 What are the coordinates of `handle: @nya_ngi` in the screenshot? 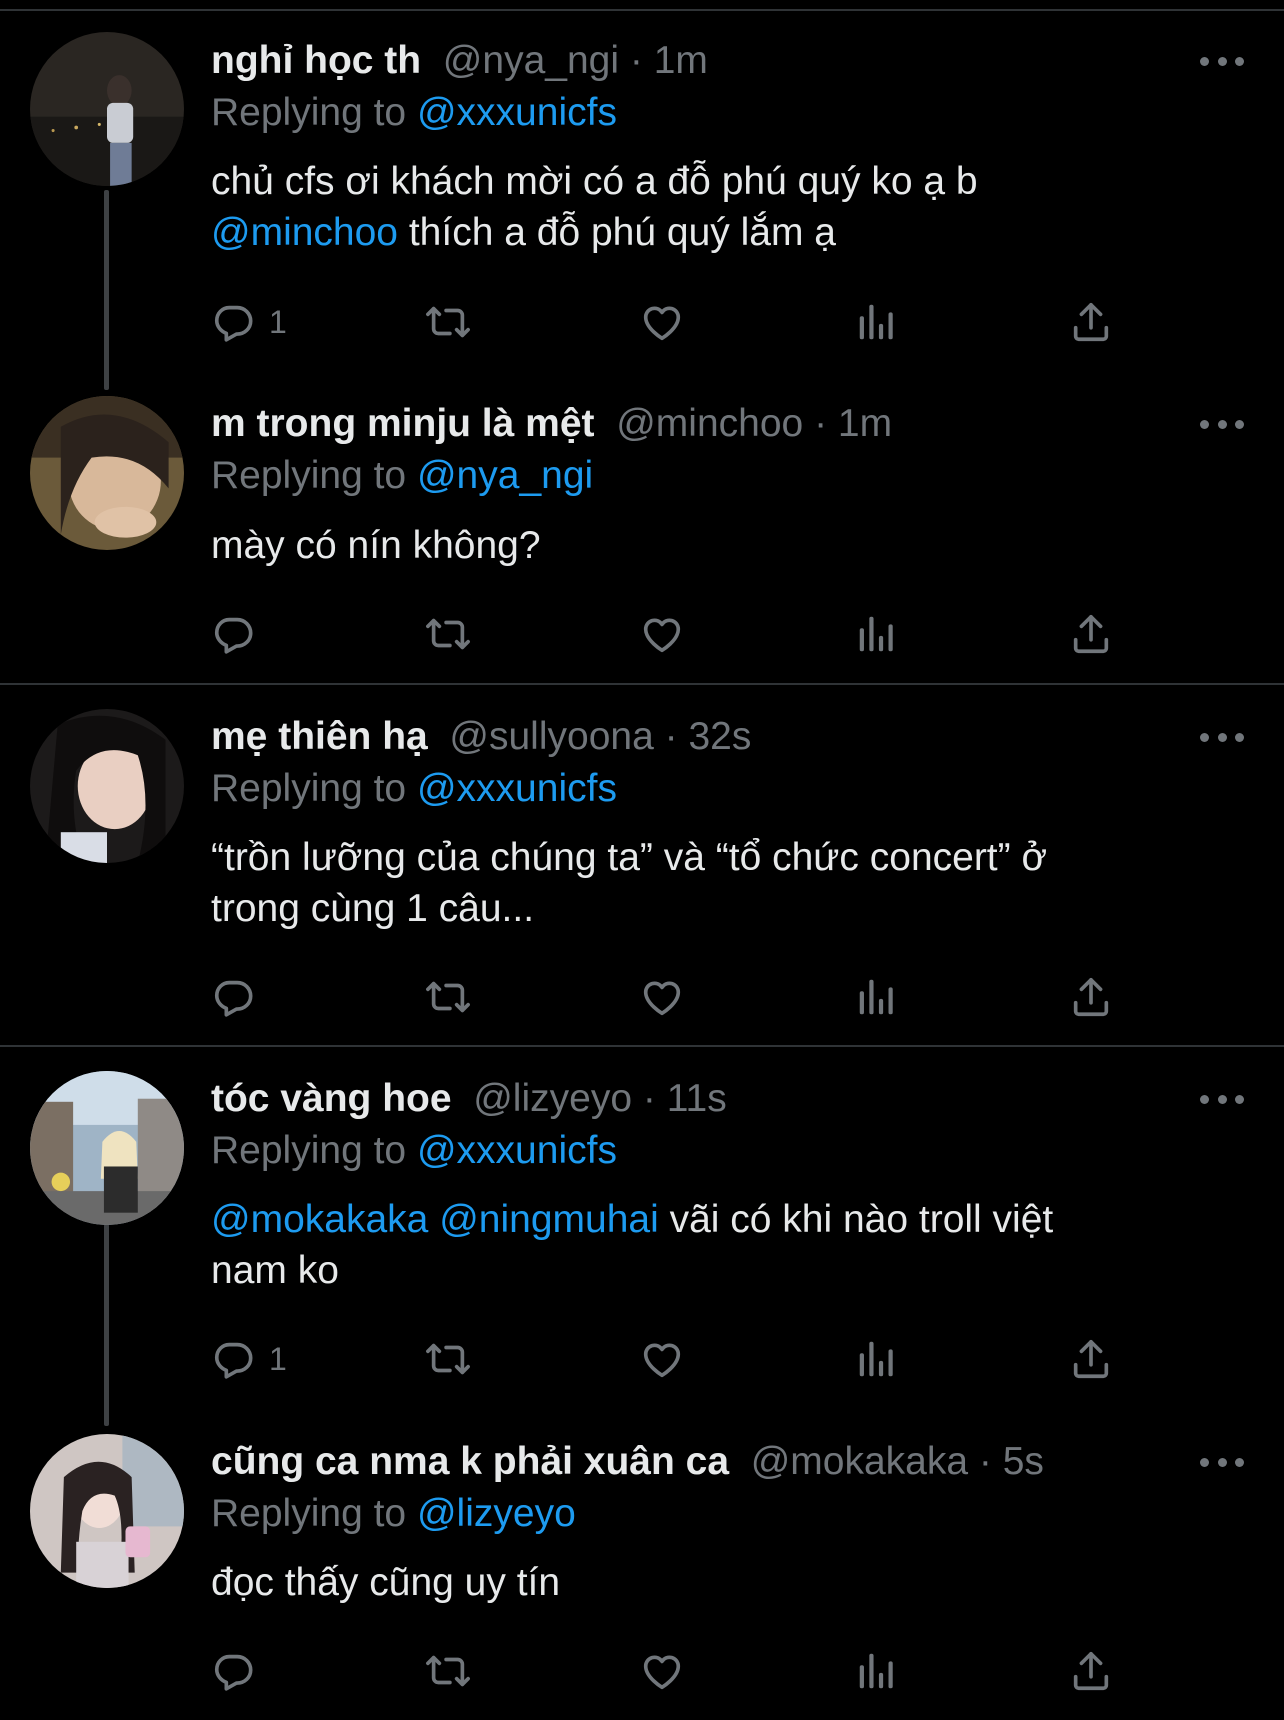 It's located at (531, 60).